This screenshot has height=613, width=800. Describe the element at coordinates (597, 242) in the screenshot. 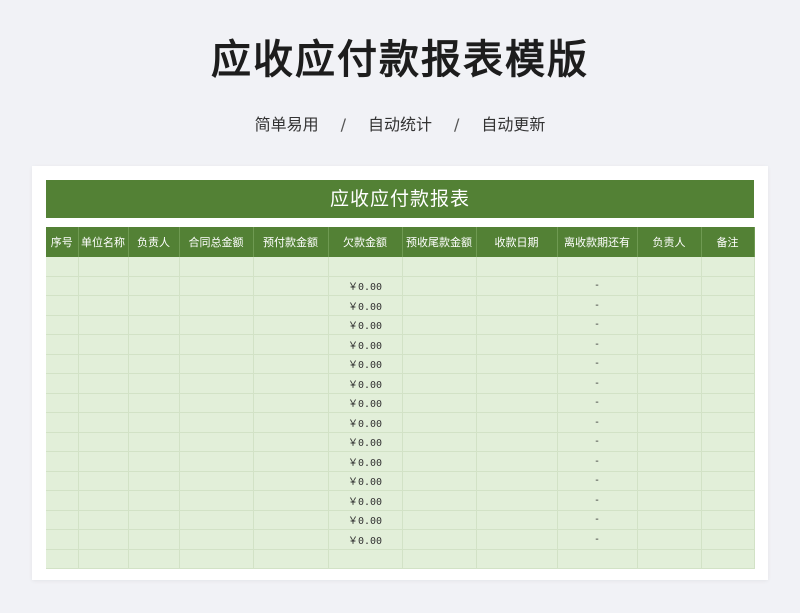

I see `column-header: 离收款期还有` at that location.